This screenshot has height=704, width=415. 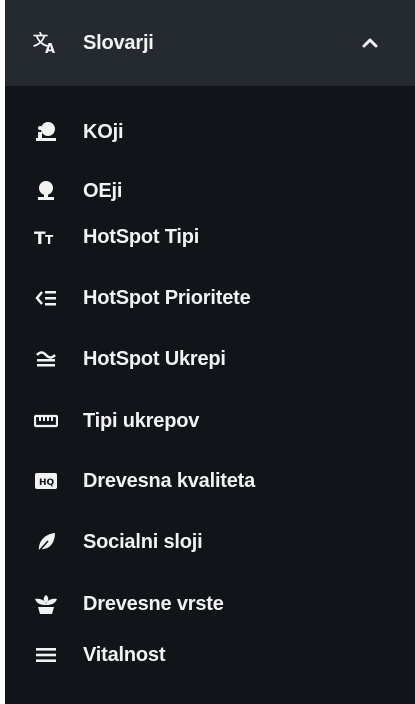 I want to click on leaf-icon, so click(x=46, y=542).